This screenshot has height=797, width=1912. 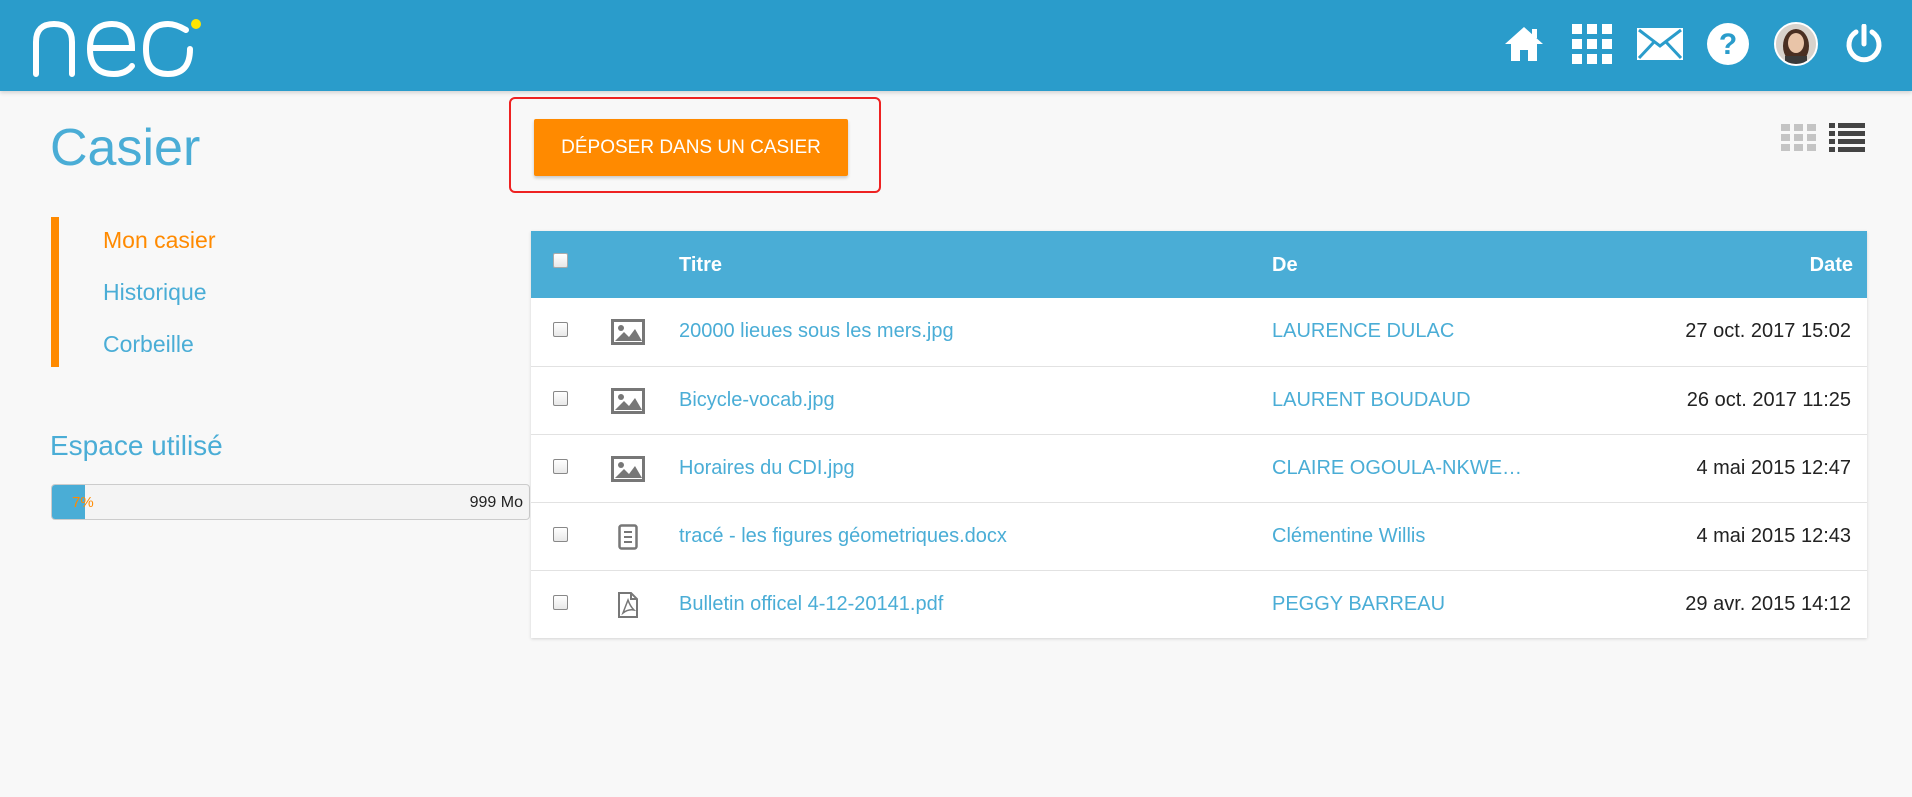 What do you see at coordinates (1285, 265) in the screenshot?
I see `column-header-from: De` at bounding box center [1285, 265].